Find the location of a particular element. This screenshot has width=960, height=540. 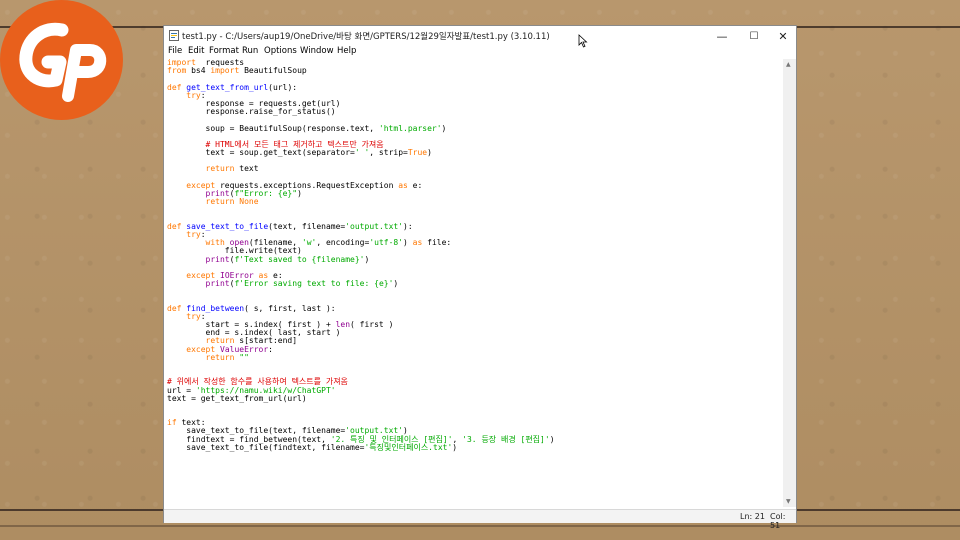

menu-run: Run is located at coordinates (250, 51).